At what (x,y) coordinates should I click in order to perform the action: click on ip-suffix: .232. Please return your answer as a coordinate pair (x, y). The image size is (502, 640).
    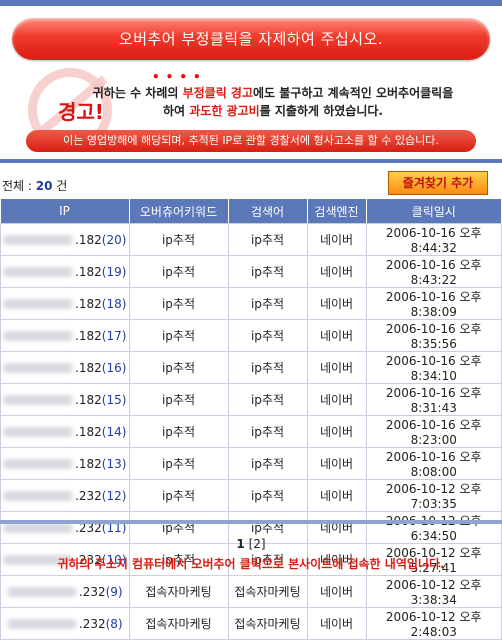
    Looking at the image, I should click on (92, 591).